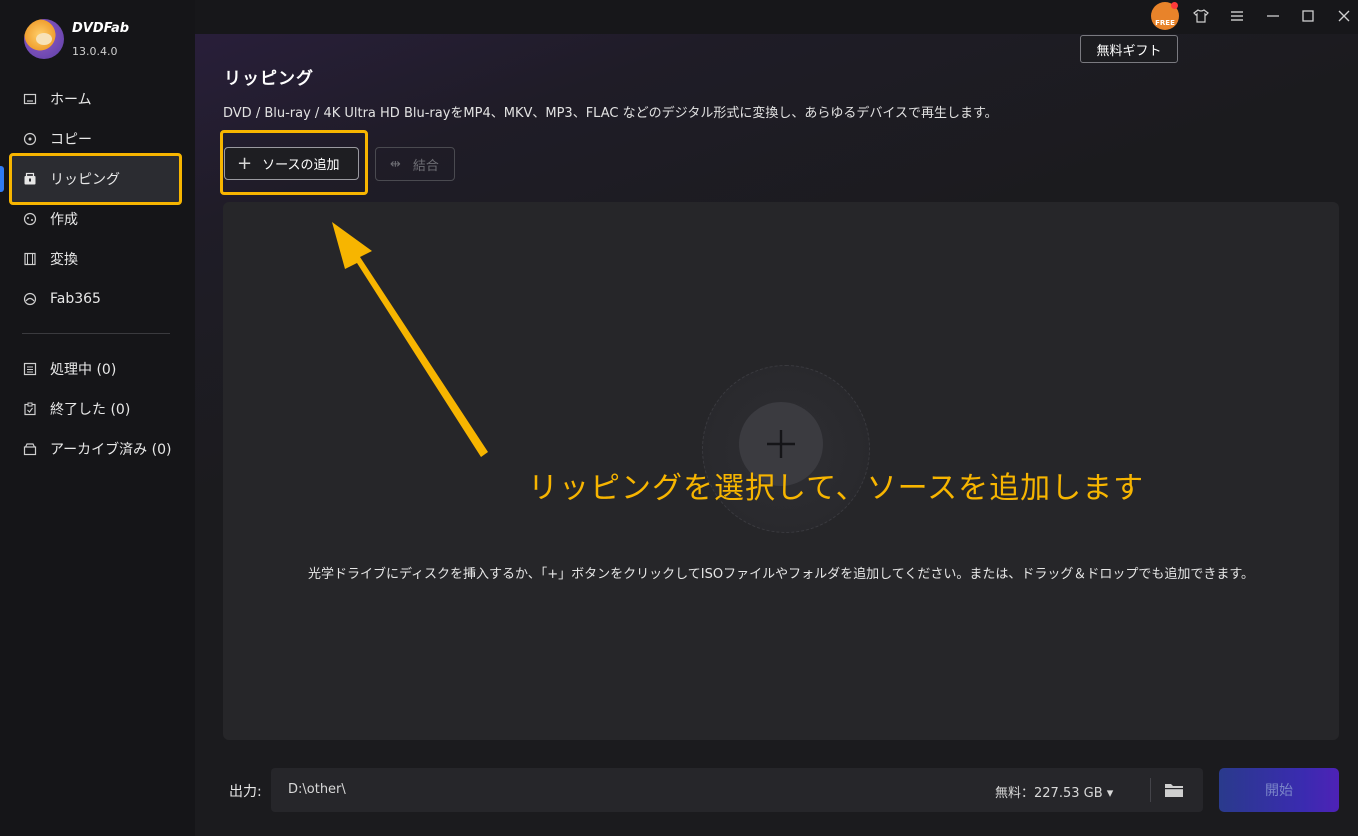  Describe the element at coordinates (1279, 790) in the screenshot. I see `start-button: 開始` at that location.